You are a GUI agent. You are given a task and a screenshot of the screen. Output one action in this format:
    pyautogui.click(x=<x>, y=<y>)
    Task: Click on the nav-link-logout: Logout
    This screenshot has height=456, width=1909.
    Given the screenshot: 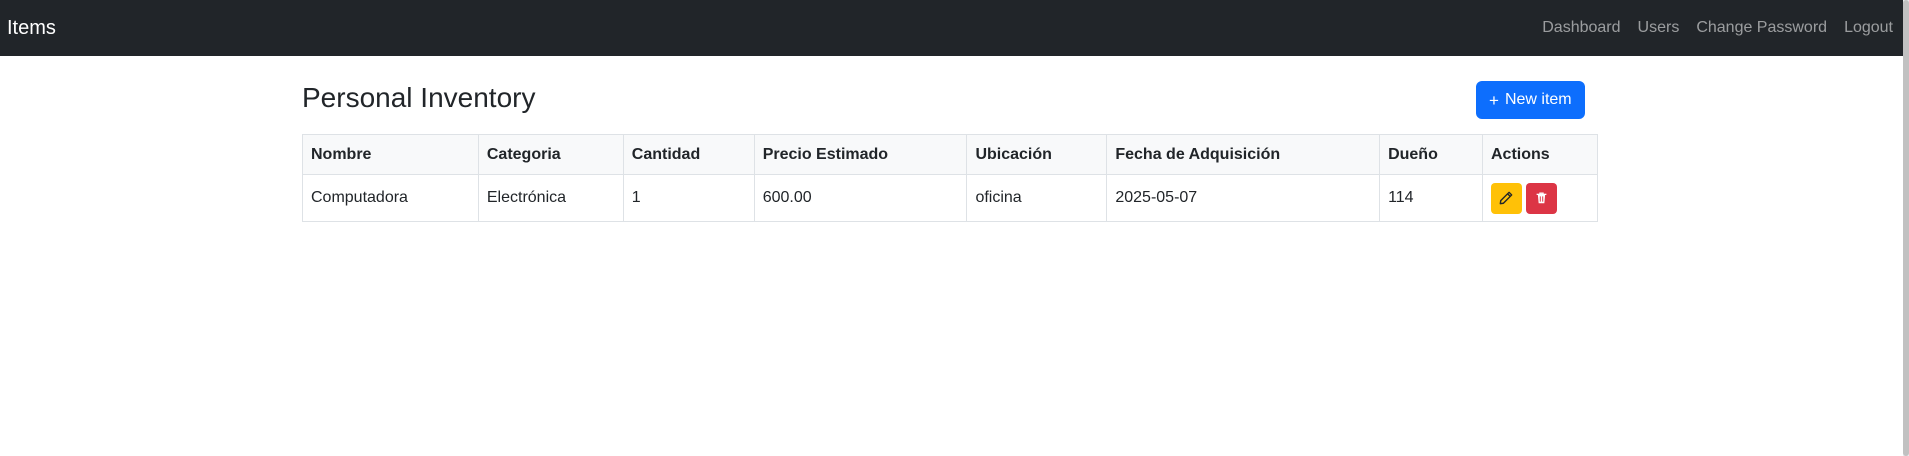 What is the action you would take?
    pyautogui.click(x=1868, y=28)
    